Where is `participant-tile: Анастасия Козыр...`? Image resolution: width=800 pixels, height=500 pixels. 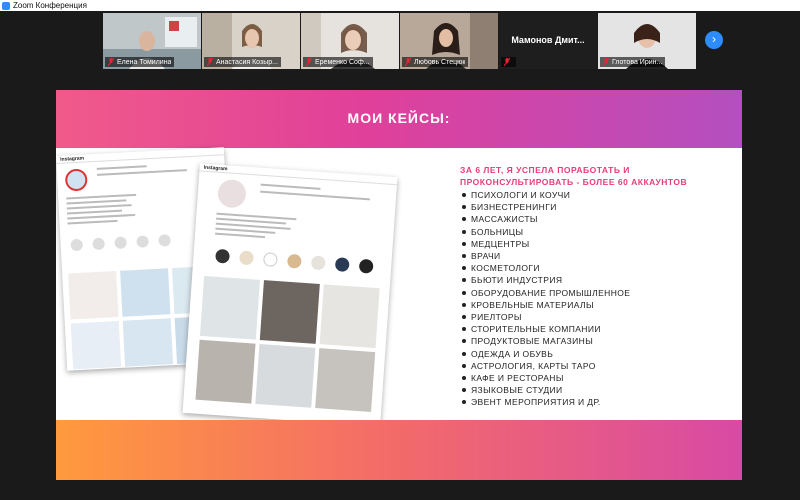
participant-tile: Анастасия Козыр... is located at coordinates (251, 41).